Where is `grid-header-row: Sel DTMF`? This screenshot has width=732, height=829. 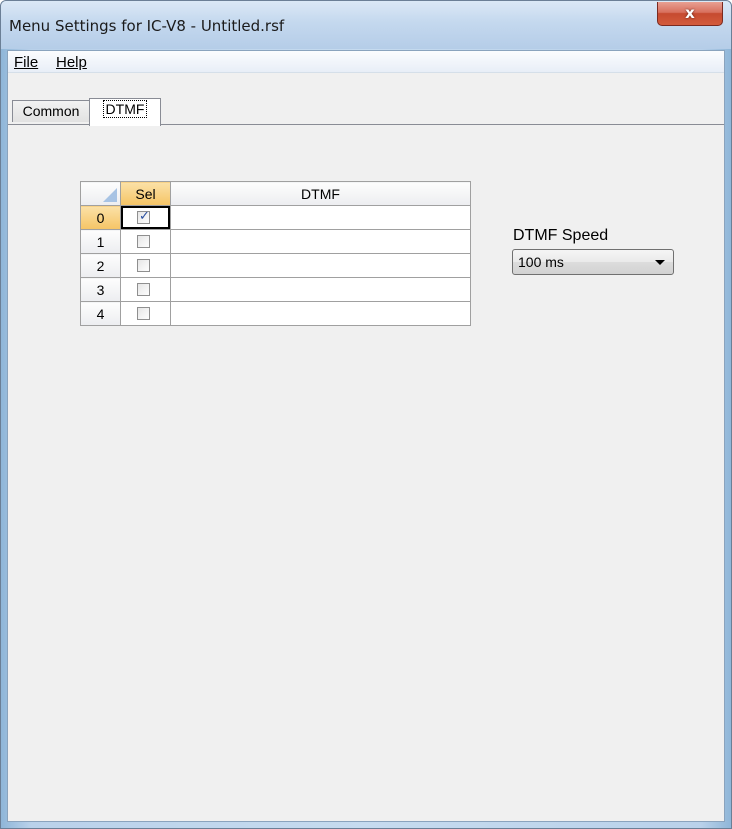 grid-header-row: Sel DTMF is located at coordinates (275, 193).